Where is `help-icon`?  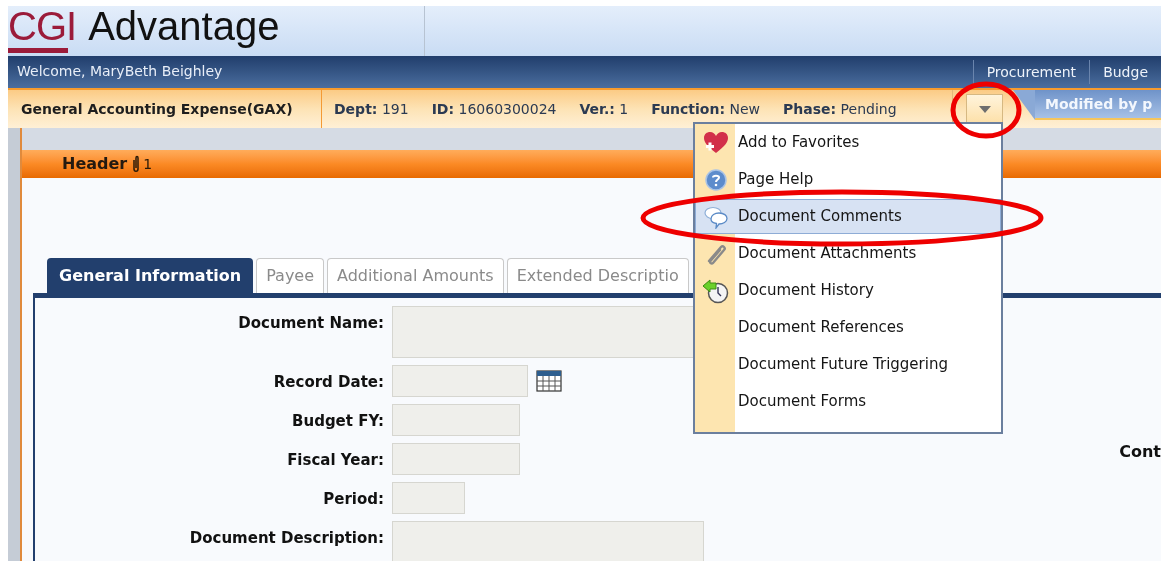
help-icon is located at coordinates (716, 179).